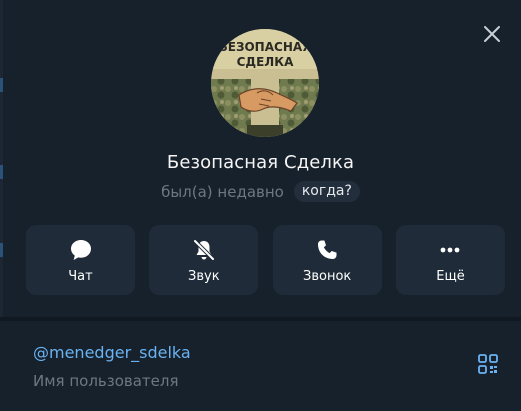 This screenshot has height=411, width=521. I want to click on chat-button: Чат, so click(80, 260).